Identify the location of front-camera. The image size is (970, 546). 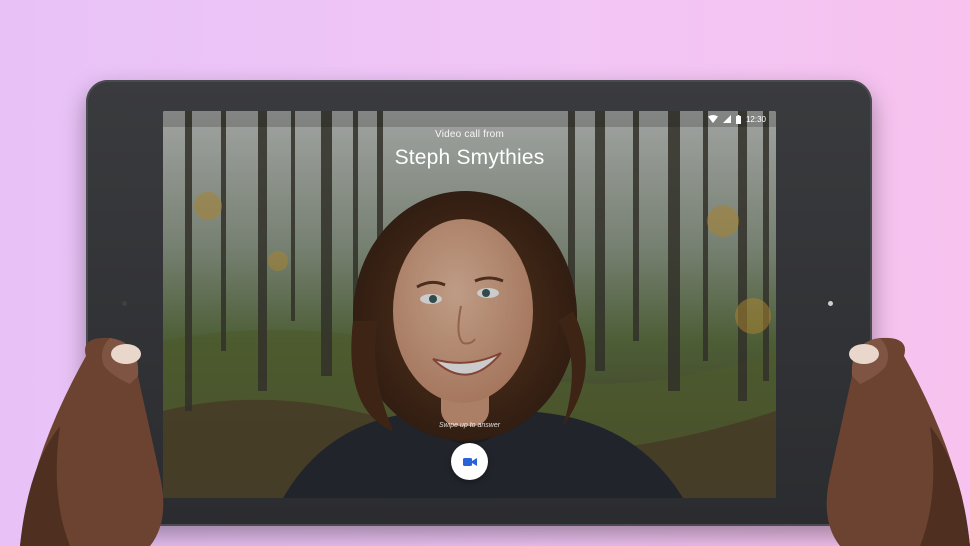
(830, 303).